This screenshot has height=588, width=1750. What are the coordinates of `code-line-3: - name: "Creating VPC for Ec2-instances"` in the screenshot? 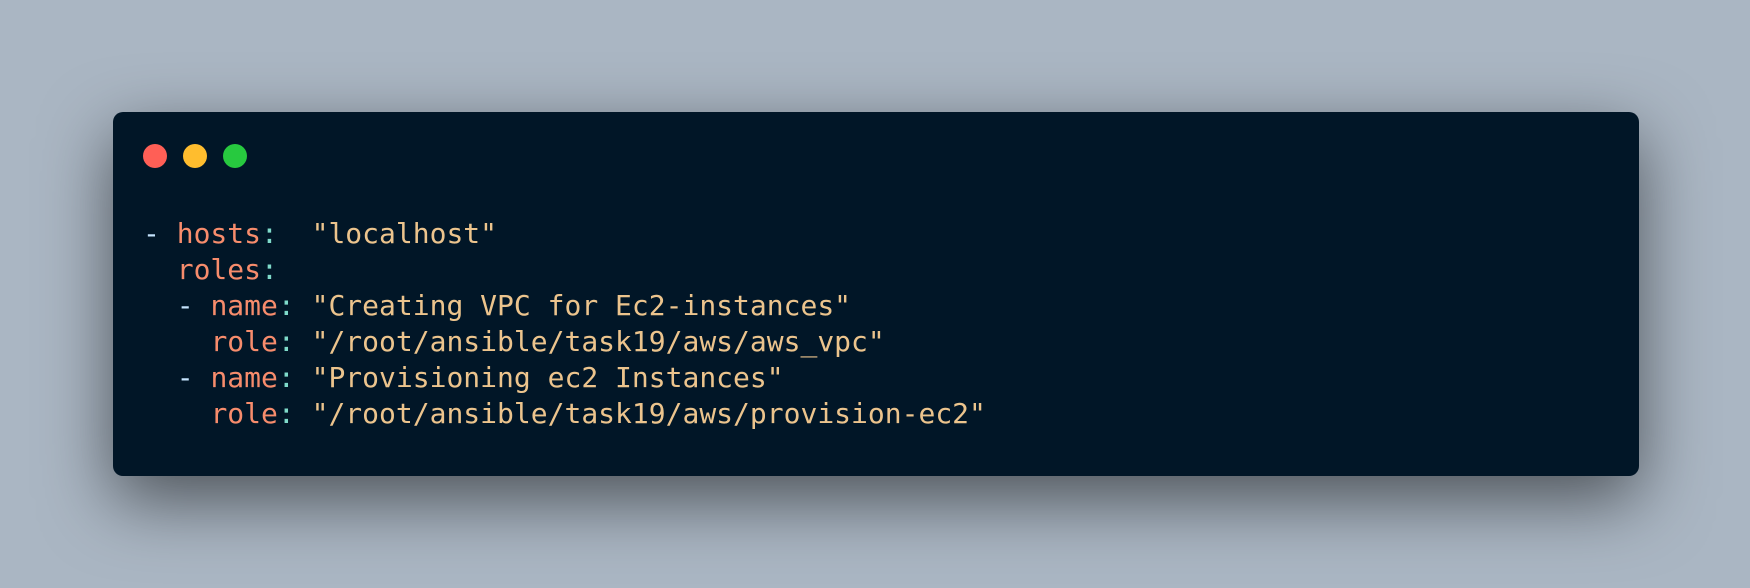 It's located at (564, 306).